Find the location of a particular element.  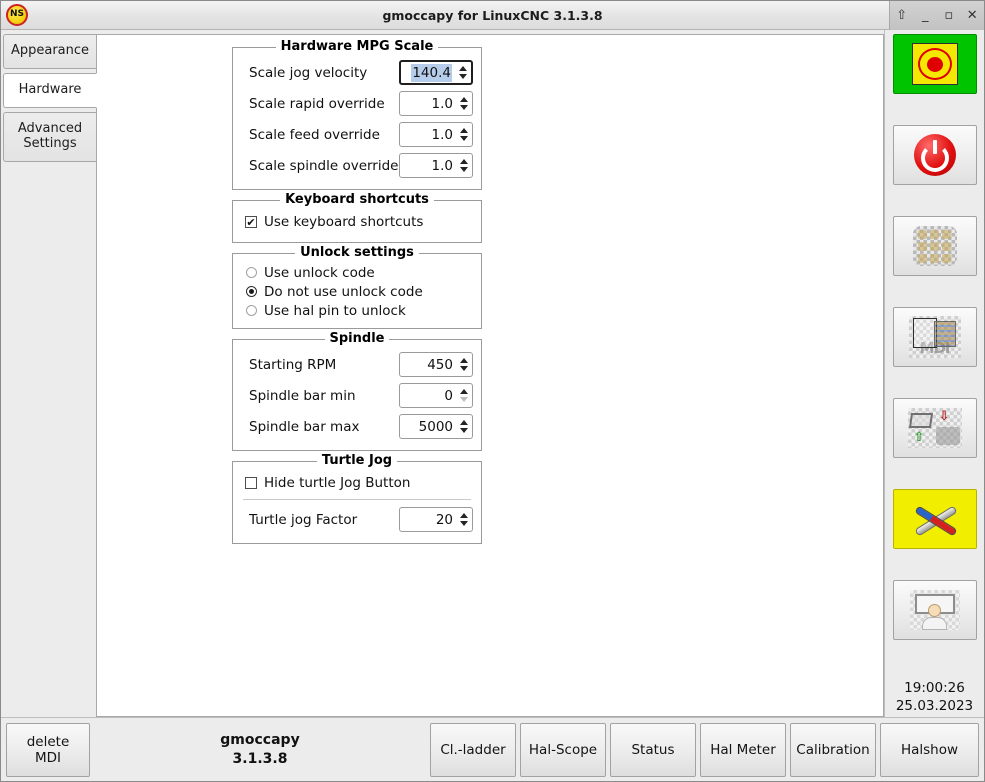

tab-strip-filler is located at coordinates (49, 441).